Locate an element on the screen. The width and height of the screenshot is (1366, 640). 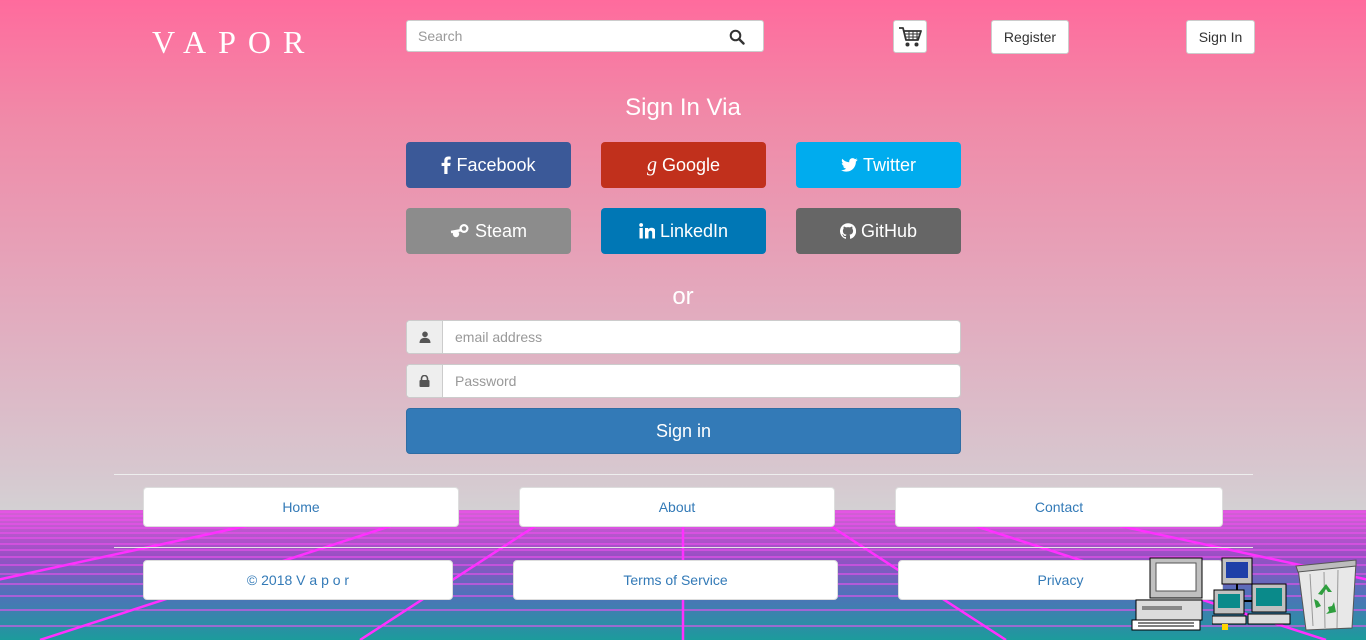
signin-via-heading: Sign In Via is located at coordinates (683, 107).